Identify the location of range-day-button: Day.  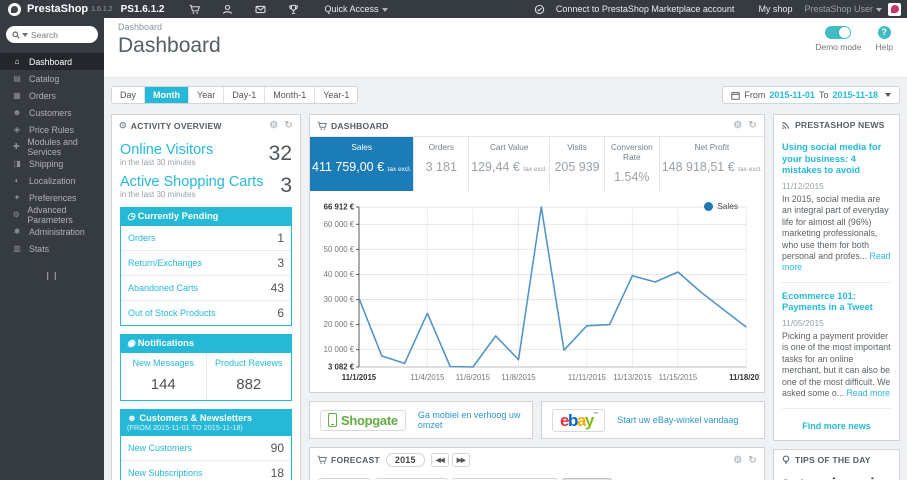
(129, 95).